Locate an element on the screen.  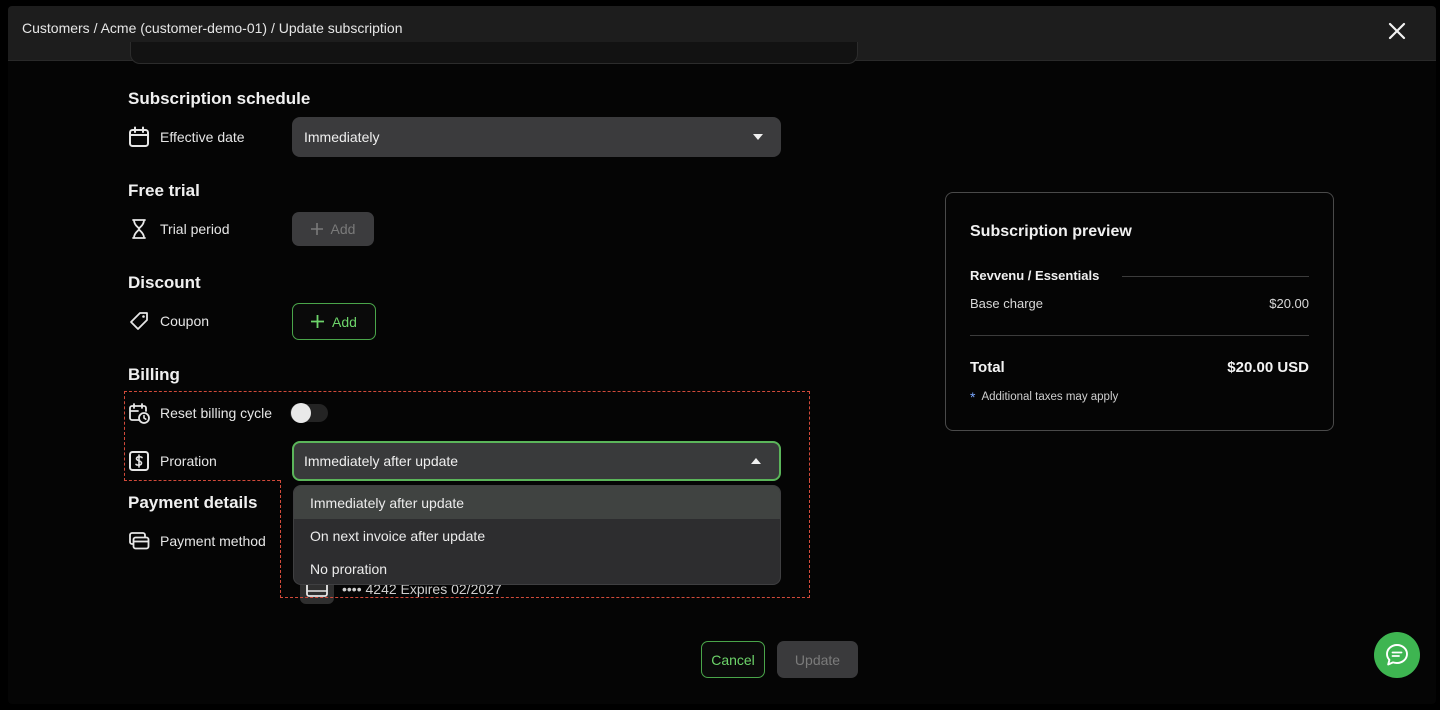
reset-billing-cycle-row: Reset billing cycle is located at coordinates (200, 413).